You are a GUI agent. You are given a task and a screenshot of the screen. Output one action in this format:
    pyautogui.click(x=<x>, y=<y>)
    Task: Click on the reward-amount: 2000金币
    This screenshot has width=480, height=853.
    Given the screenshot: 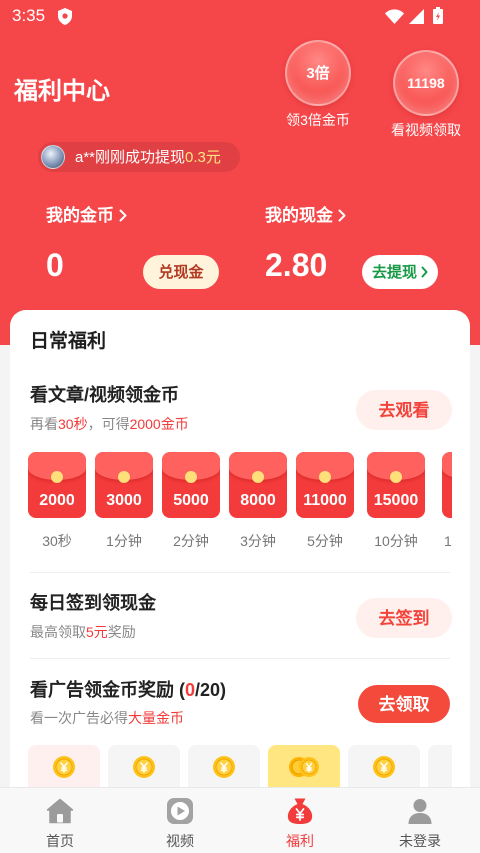 What is the action you would take?
    pyautogui.click(x=159, y=424)
    